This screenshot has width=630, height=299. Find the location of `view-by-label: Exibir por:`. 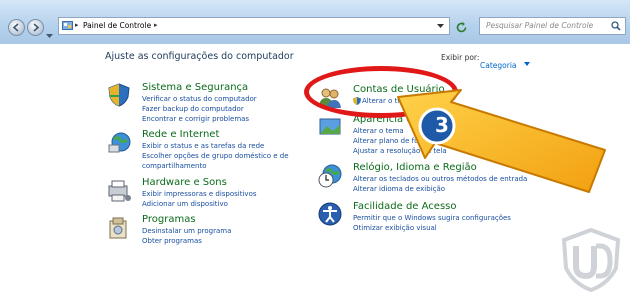

view-by-label: Exibir por: is located at coordinates (460, 57).